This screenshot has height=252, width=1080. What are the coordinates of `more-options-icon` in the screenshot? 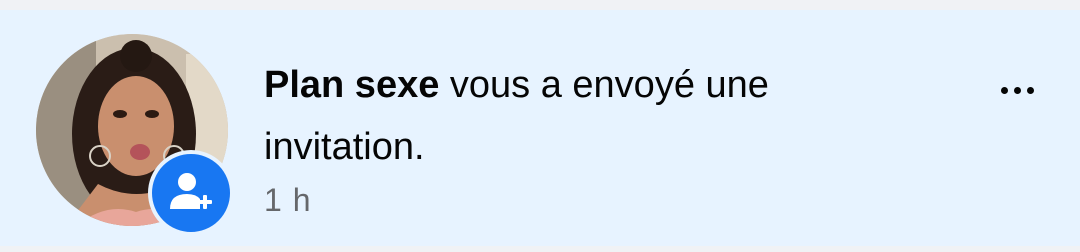 It's located at (1017, 90).